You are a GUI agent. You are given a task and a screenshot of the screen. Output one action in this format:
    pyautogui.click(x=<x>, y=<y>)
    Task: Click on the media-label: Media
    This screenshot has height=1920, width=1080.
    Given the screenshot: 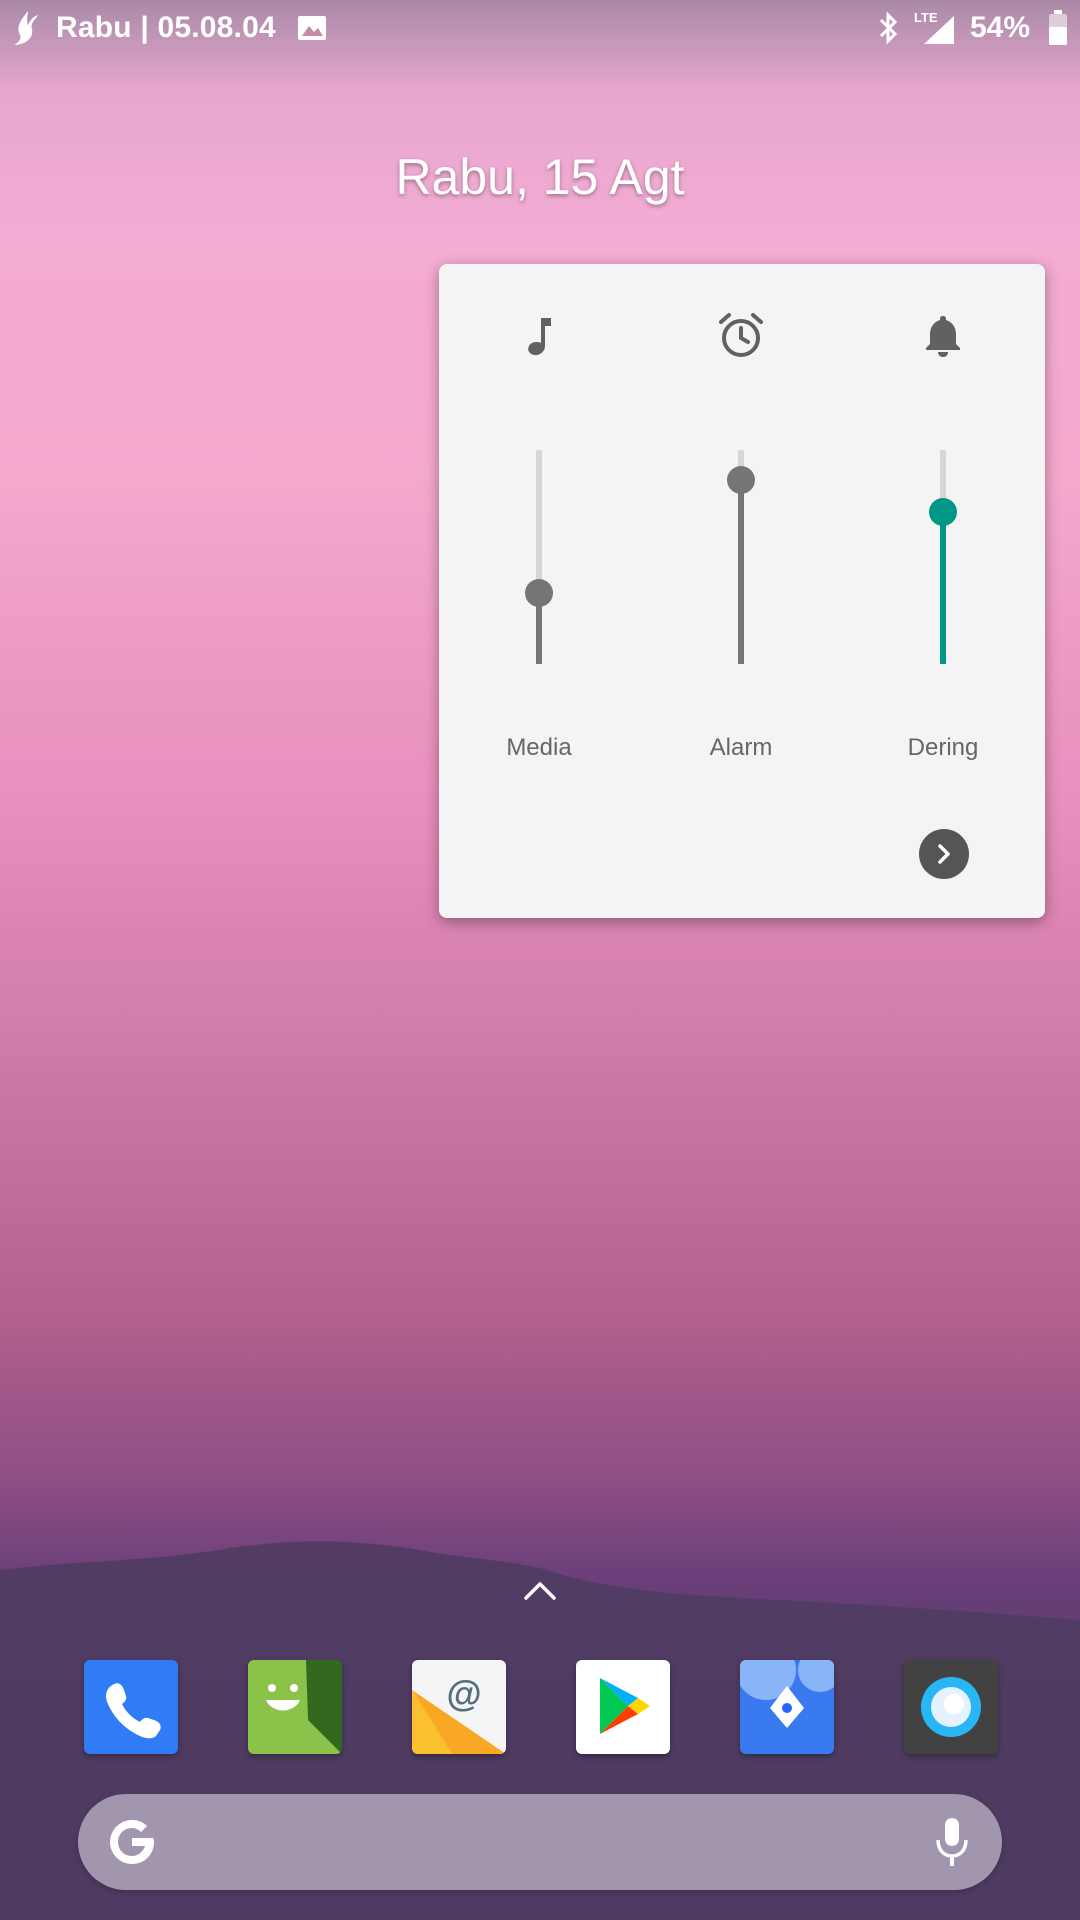 What is the action you would take?
    pyautogui.click(x=539, y=747)
    